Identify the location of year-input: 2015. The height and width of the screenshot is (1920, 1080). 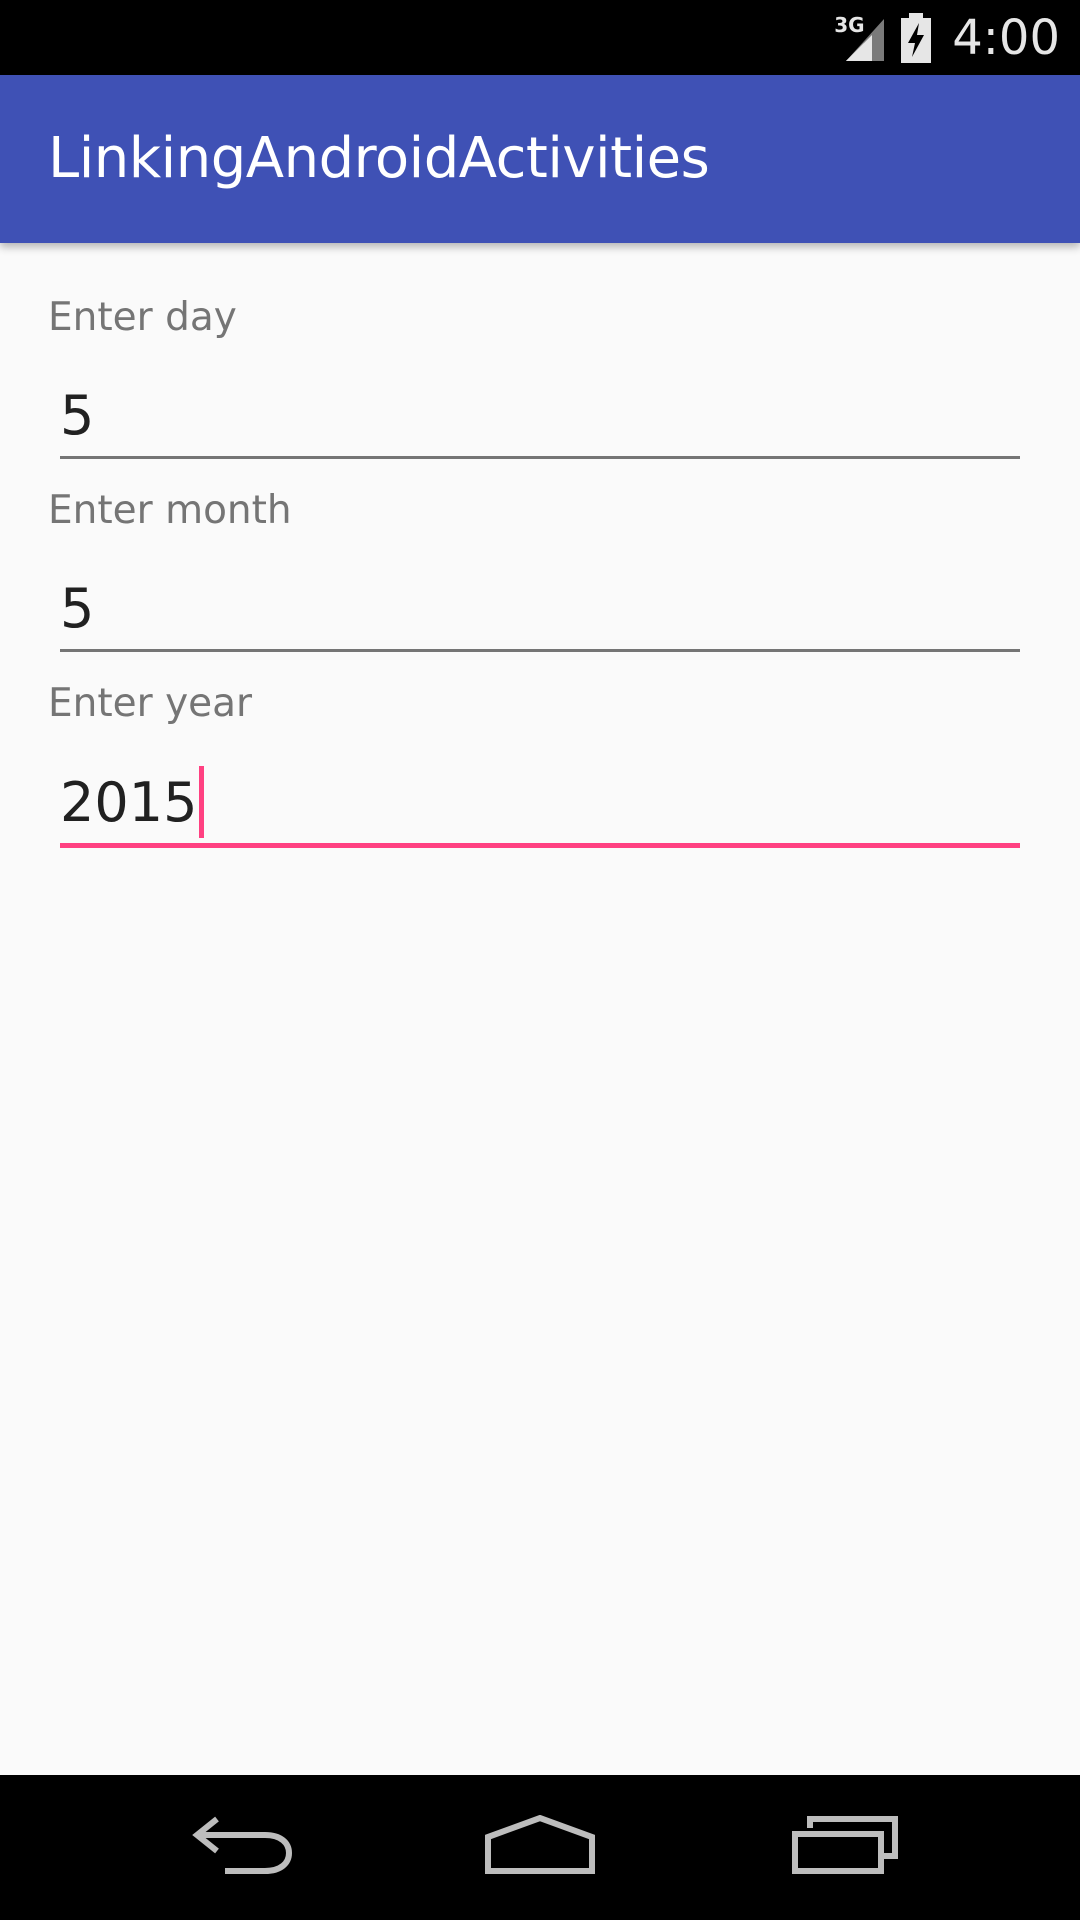
(540, 803).